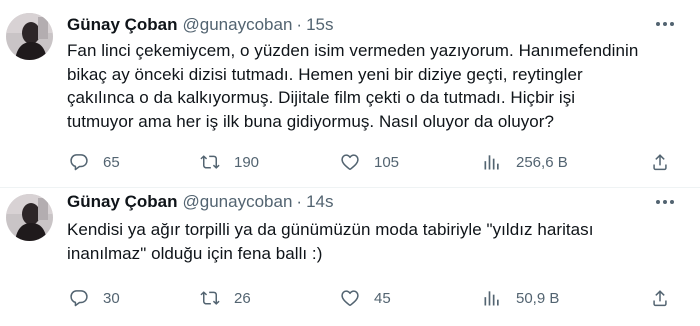 This screenshot has height=326, width=700. Describe the element at coordinates (111, 162) in the screenshot. I see `reply-count: 65` at that location.